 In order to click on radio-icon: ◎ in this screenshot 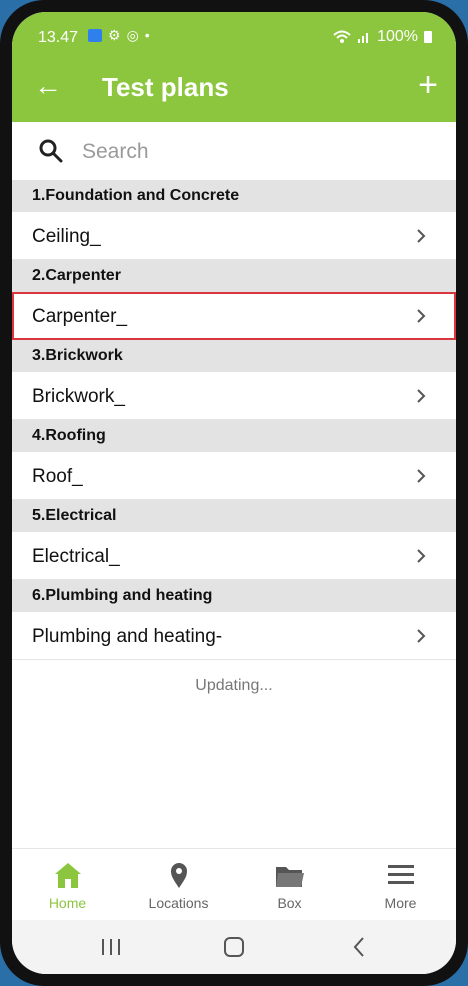, I will do `click(132, 35)`.